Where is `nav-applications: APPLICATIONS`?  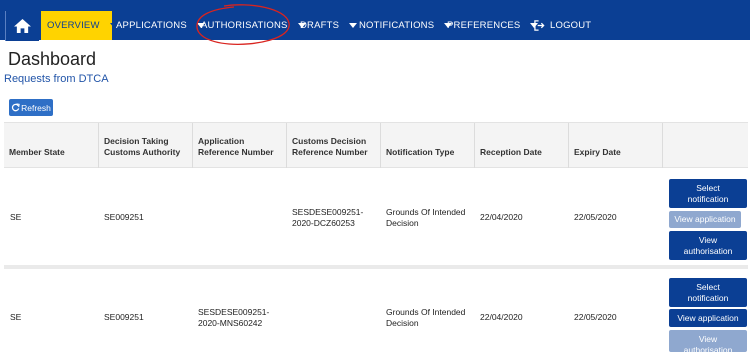
nav-applications: APPLICATIONS is located at coordinates (160, 25).